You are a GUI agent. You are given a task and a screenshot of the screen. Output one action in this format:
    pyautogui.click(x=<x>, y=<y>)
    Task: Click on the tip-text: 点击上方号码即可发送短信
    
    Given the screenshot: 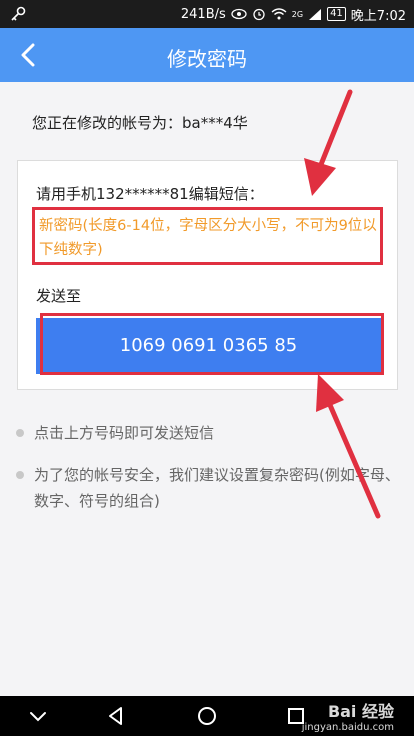 What is the action you would take?
    pyautogui.click(x=124, y=433)
    